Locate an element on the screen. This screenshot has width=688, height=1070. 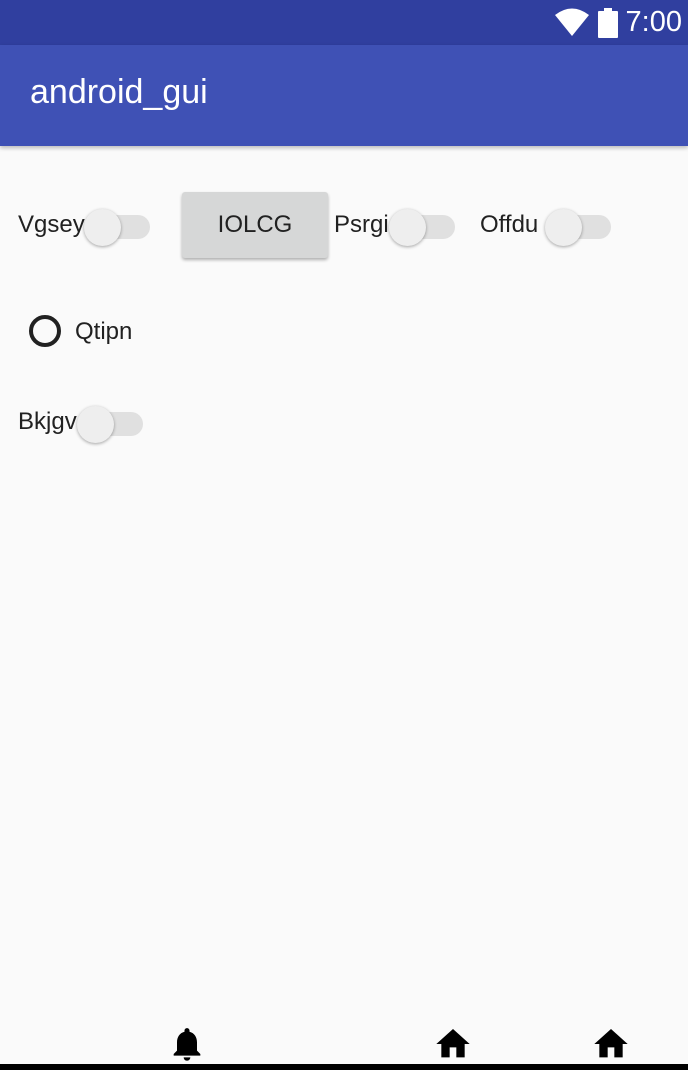
switch-label-offdu: Offdu is located at coordinates (509, 224).